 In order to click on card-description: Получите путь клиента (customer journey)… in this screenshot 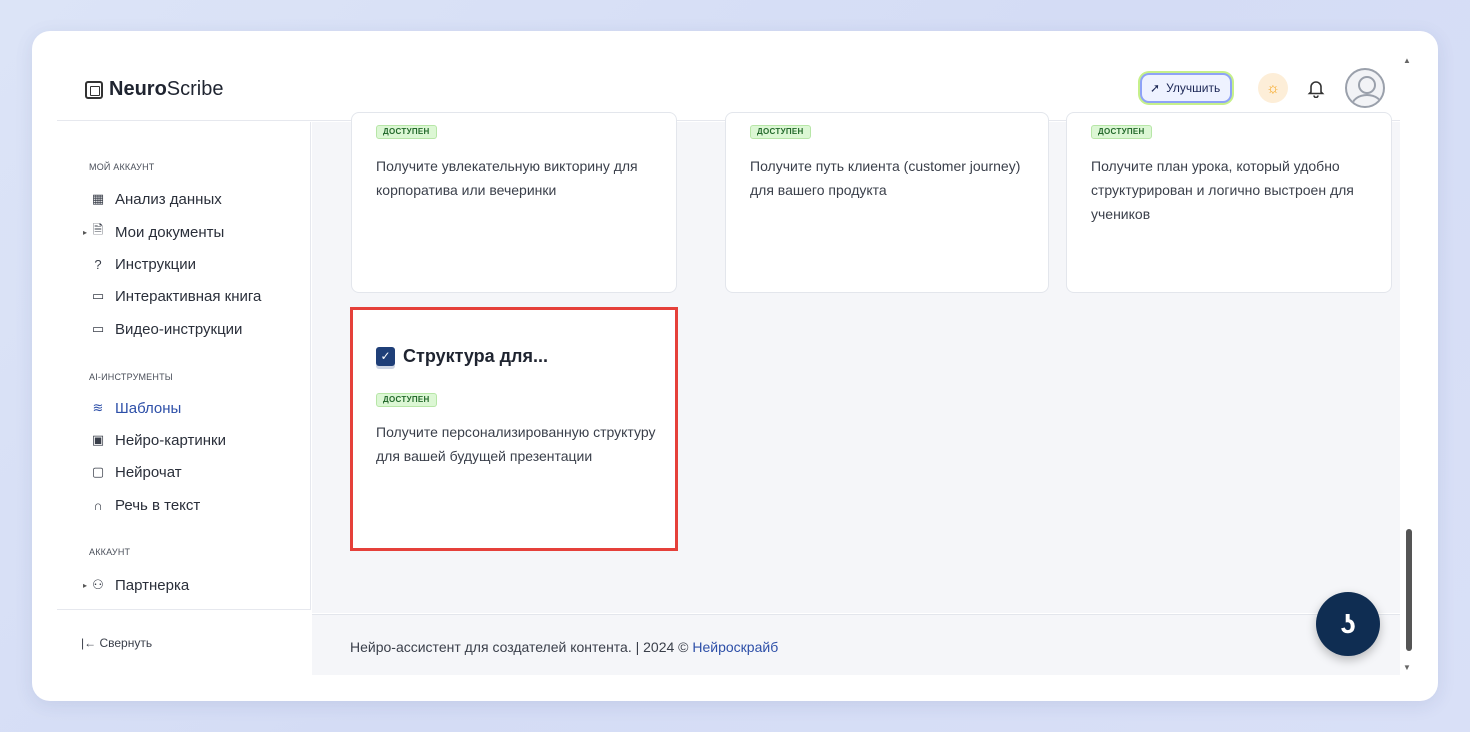, I will do `click(885, 178)`.